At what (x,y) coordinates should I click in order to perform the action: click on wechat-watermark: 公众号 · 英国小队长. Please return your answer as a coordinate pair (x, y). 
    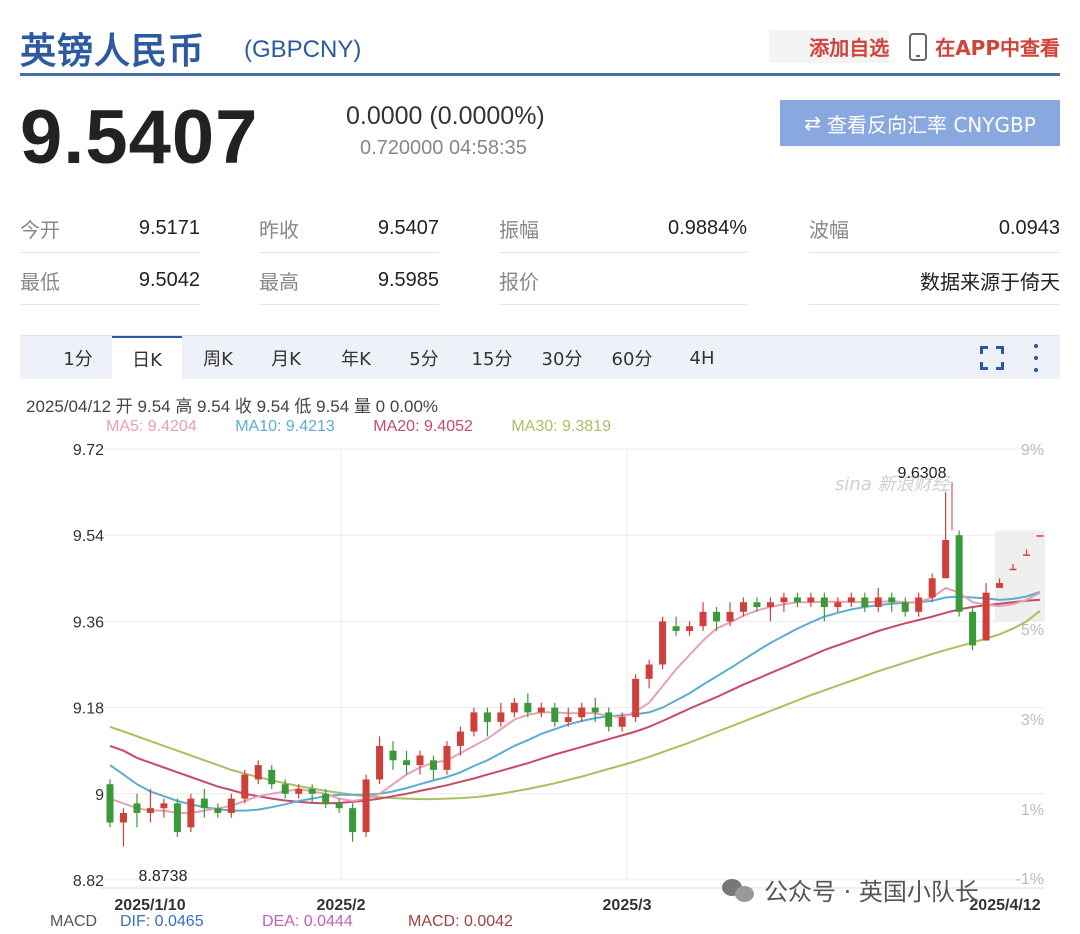
    Looking at the image, I should click on (850, 889).